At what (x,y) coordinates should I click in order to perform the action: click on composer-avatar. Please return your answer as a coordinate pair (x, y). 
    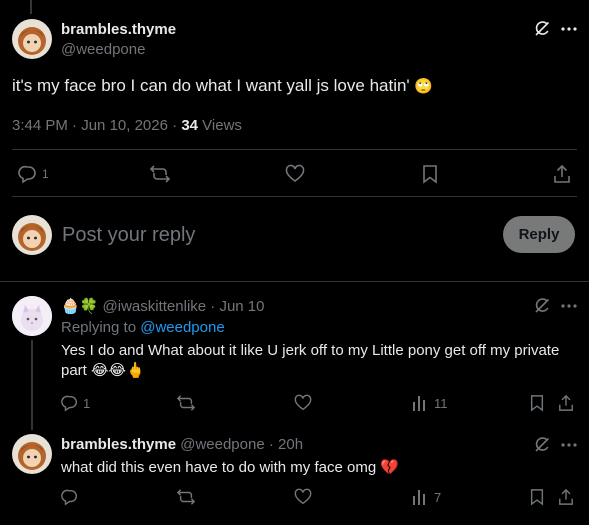
    Looking at the image, I should click on (32, 235).